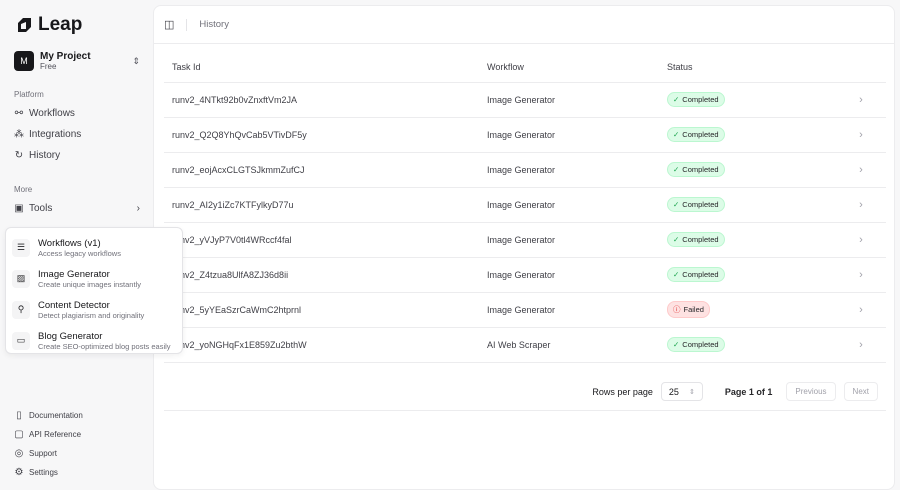 The width and height of the screenshot is (900, 490). I want to click on task-id: runv2_4NTkt92b0vZnxftVm2JA, so click(321, 100).